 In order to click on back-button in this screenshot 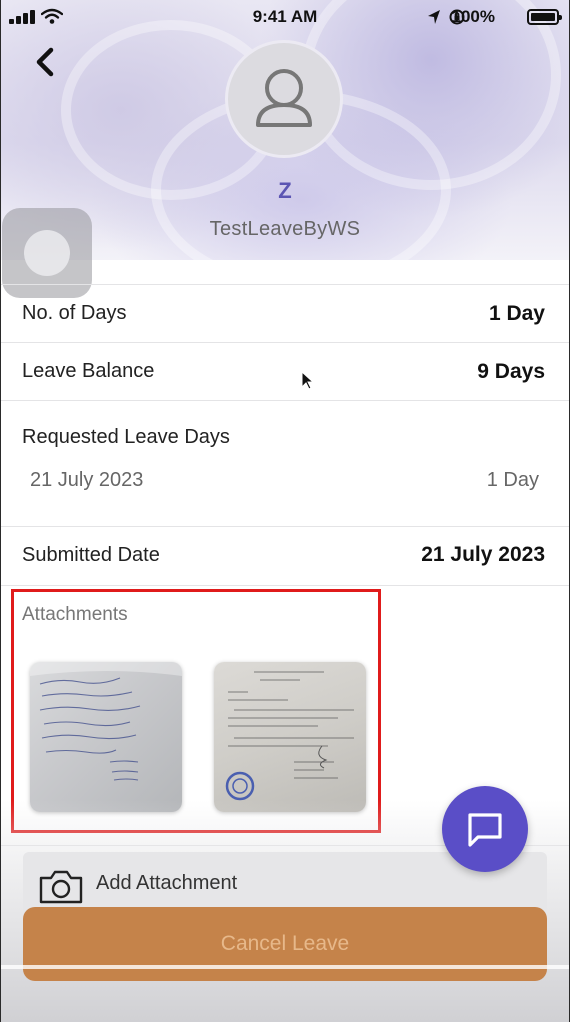, I will do `click(47, 62)`.